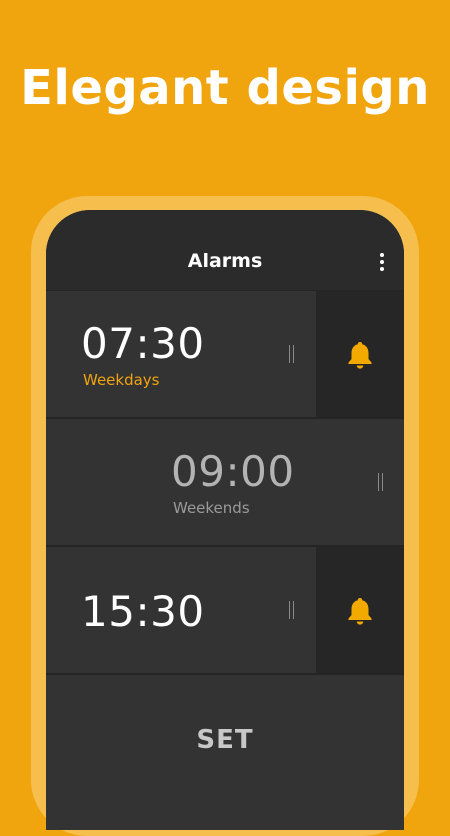  I want to click on set-area: SET, so click(225, 752).